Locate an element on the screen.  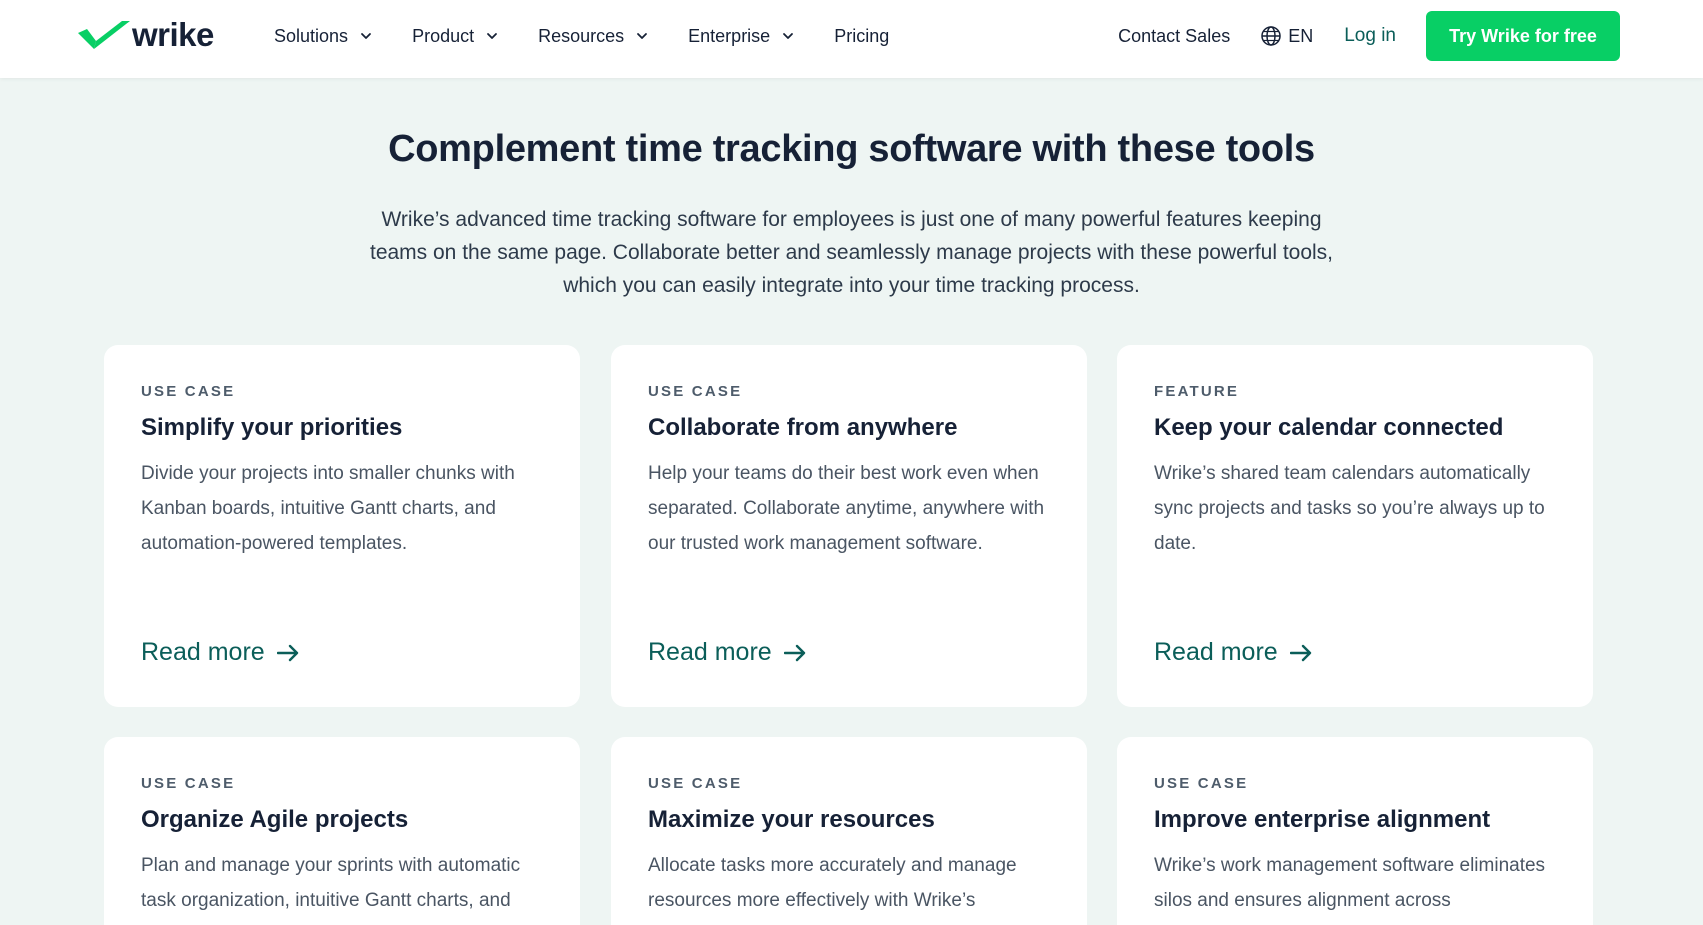
menu-enterprise-label: Enterprise is located at coordinates (729, 35).